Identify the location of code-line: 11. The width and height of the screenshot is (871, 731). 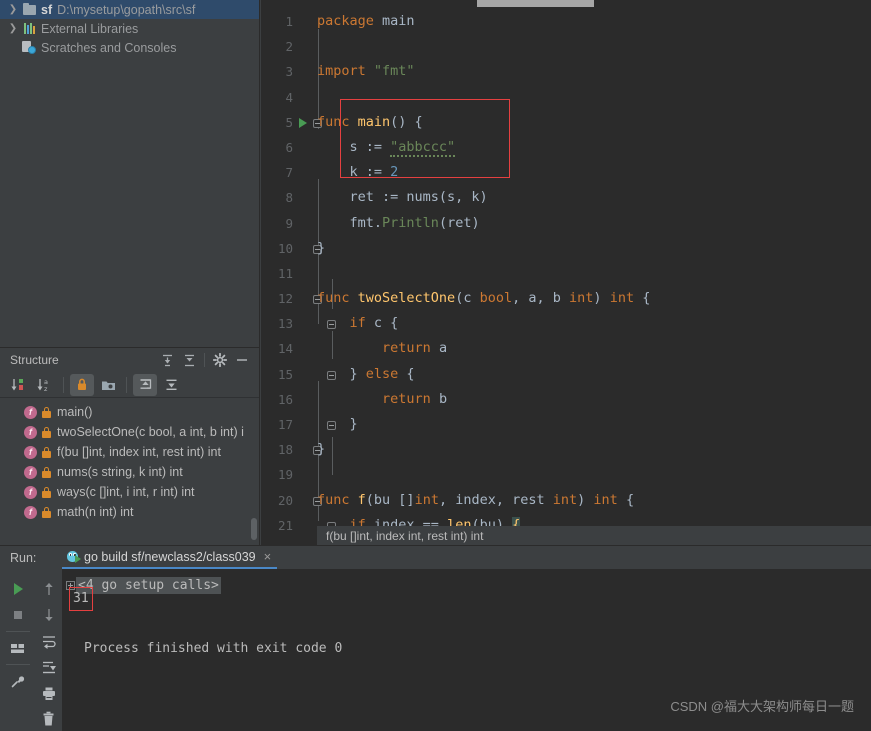
(566, 273).